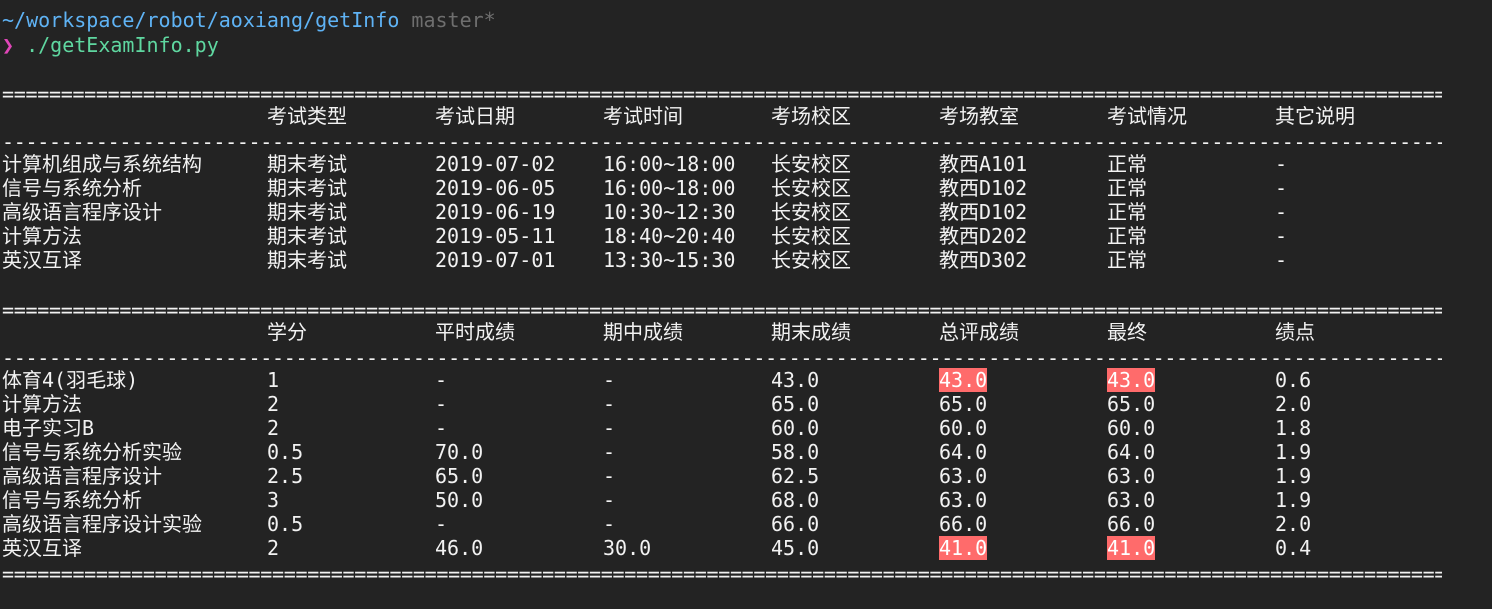  Describe the element at coordinates (811, 332) in the screenshot. I see `column-header: 期末成绩` at that location.